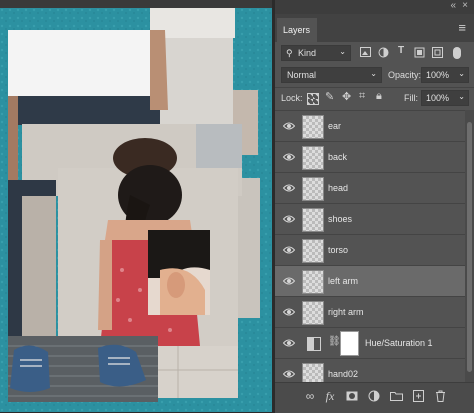 The image size is (474, 413). What do you see at coordinates (437, 54) in the screenshot?
I see `smart-object-filter-icon` at bounding box center [437, 54].